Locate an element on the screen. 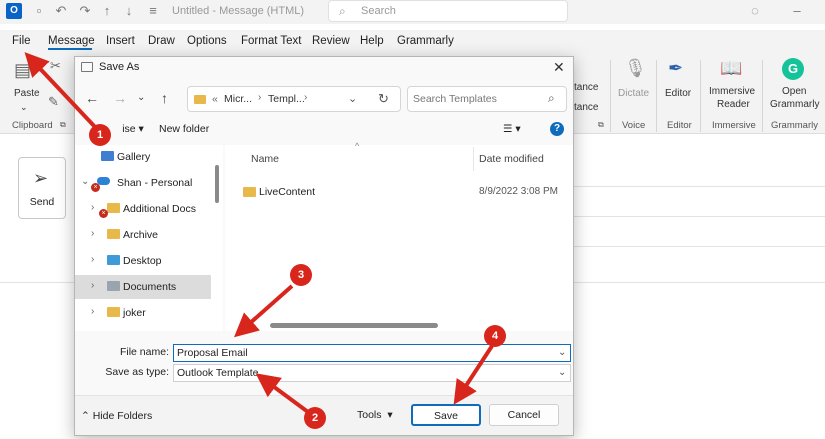  tree-item-shan-personal: ⌄ × Shan - Personal is located at coordinates (143, 183).